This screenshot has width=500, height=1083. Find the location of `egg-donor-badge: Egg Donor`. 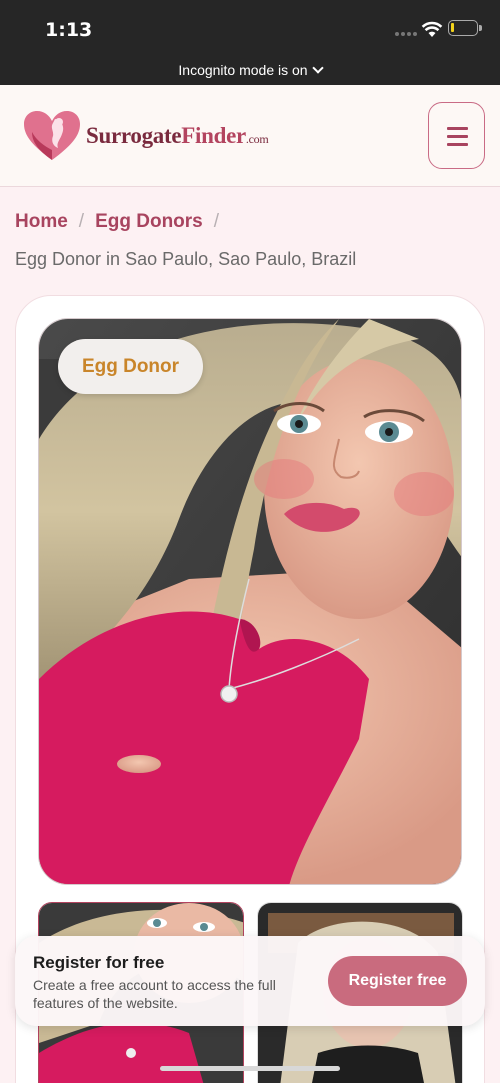

egg-donor-badge: Egg Donor is located at coordinates (130, 366).